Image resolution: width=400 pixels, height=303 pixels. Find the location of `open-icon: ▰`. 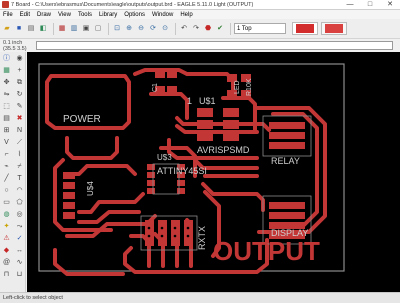

open-icon: ▰ is located at coordinates (7, 29).